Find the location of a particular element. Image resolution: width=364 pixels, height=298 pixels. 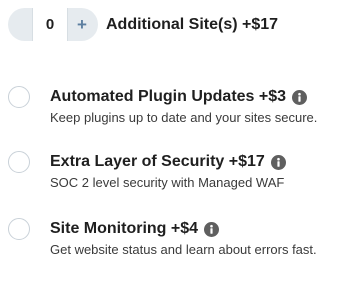

increment-button: + is located at coordinates (82, 24).